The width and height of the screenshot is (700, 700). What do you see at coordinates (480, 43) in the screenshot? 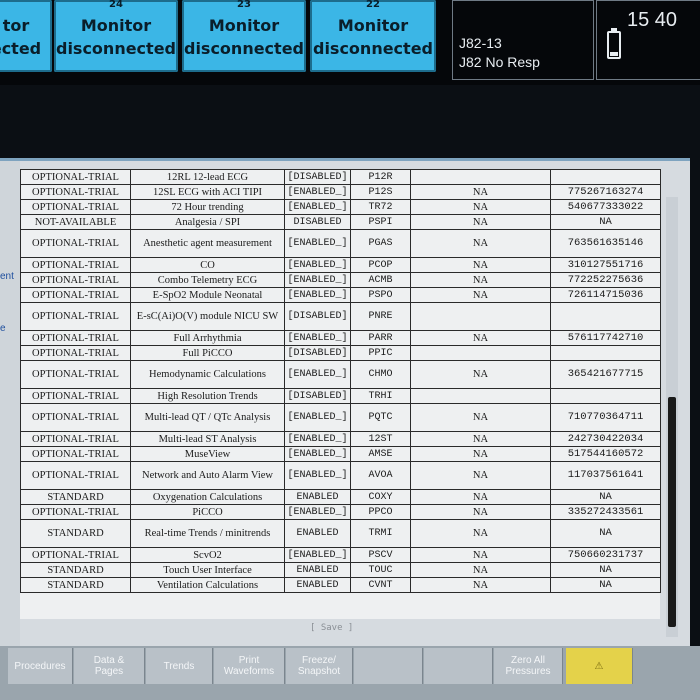
I see `bed-label: J82-13` at bounding box center [480, 43].